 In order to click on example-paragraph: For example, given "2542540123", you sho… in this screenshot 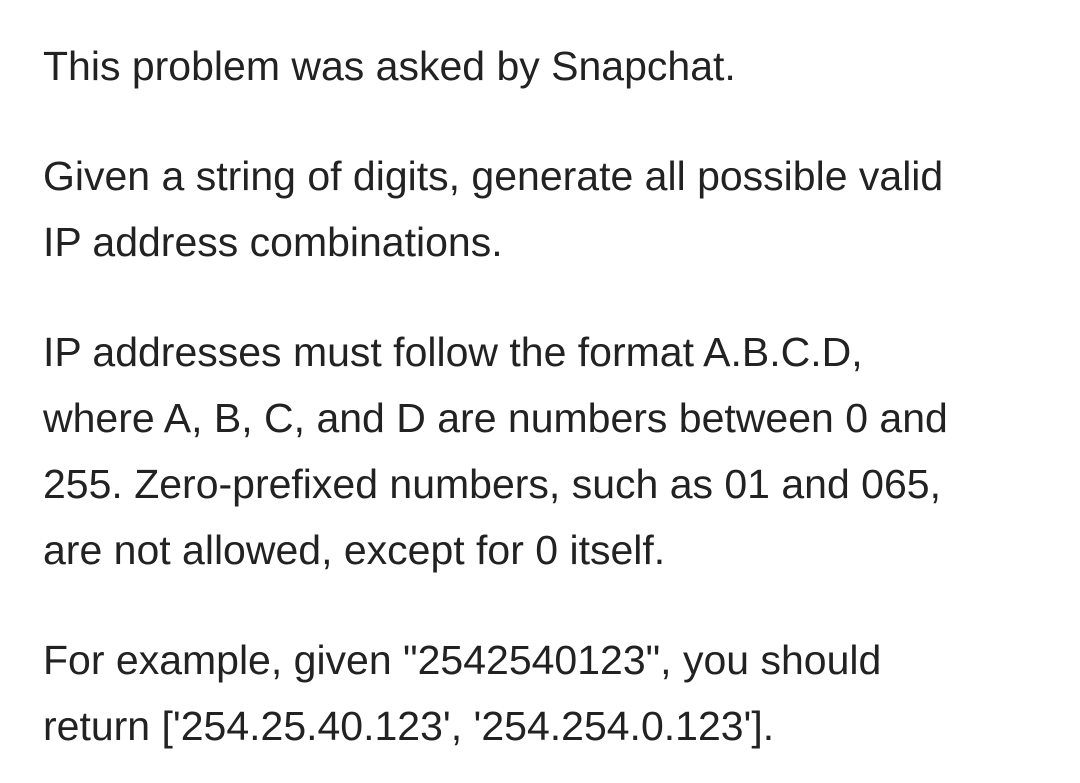, I will do `click(462, 693)`.